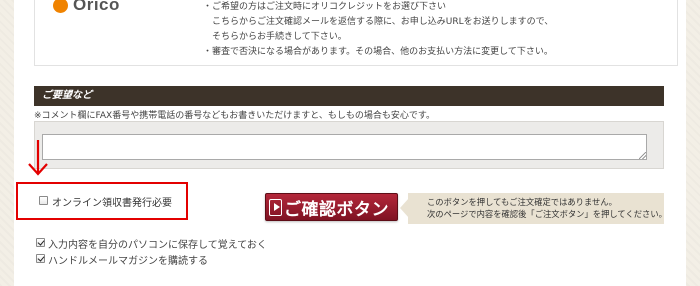 This screenshot has height=286, width=700. Describe the element at coordinates (522, 202) in the screenshot. I see `callout-line: このボタンを押してもご注文確定ではありません。` at that location.